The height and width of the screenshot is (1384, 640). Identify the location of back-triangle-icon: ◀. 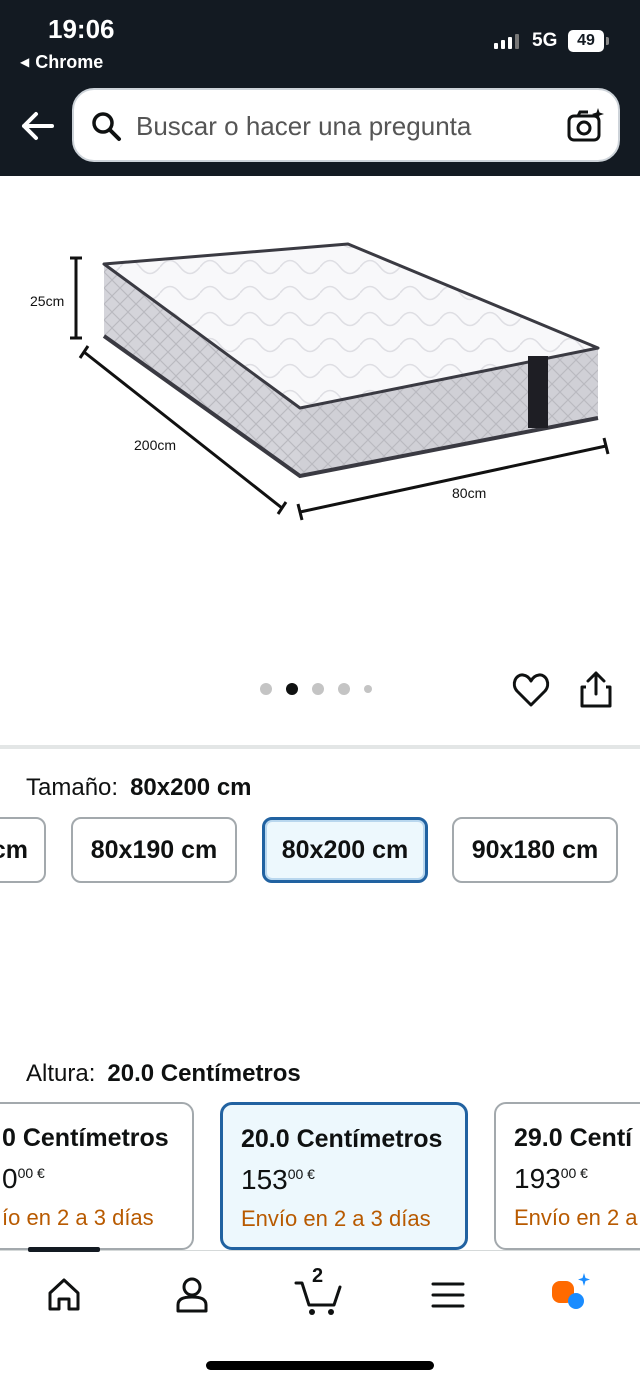
(25, 62).